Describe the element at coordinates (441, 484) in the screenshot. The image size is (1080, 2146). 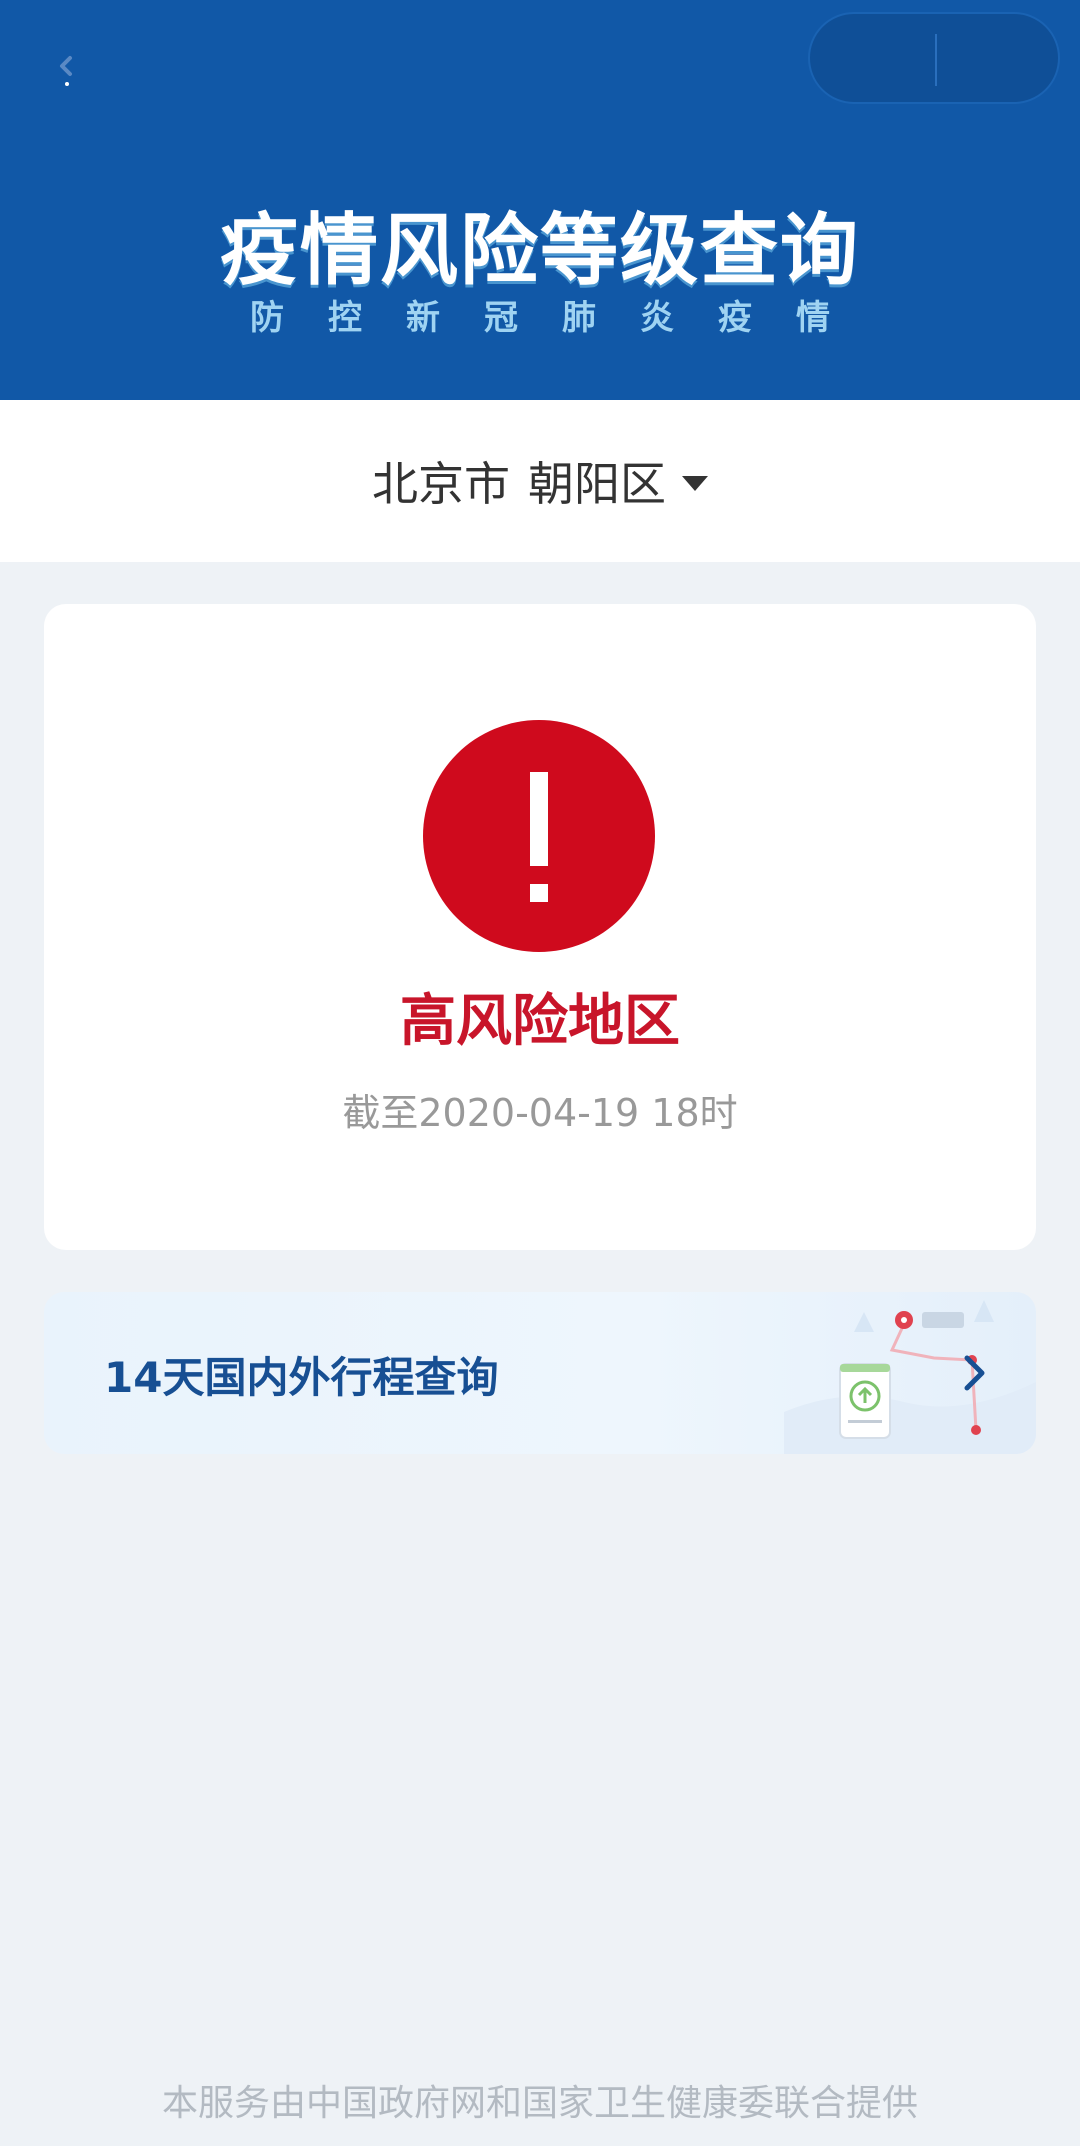
I see `location-city: 北京市` at that location.